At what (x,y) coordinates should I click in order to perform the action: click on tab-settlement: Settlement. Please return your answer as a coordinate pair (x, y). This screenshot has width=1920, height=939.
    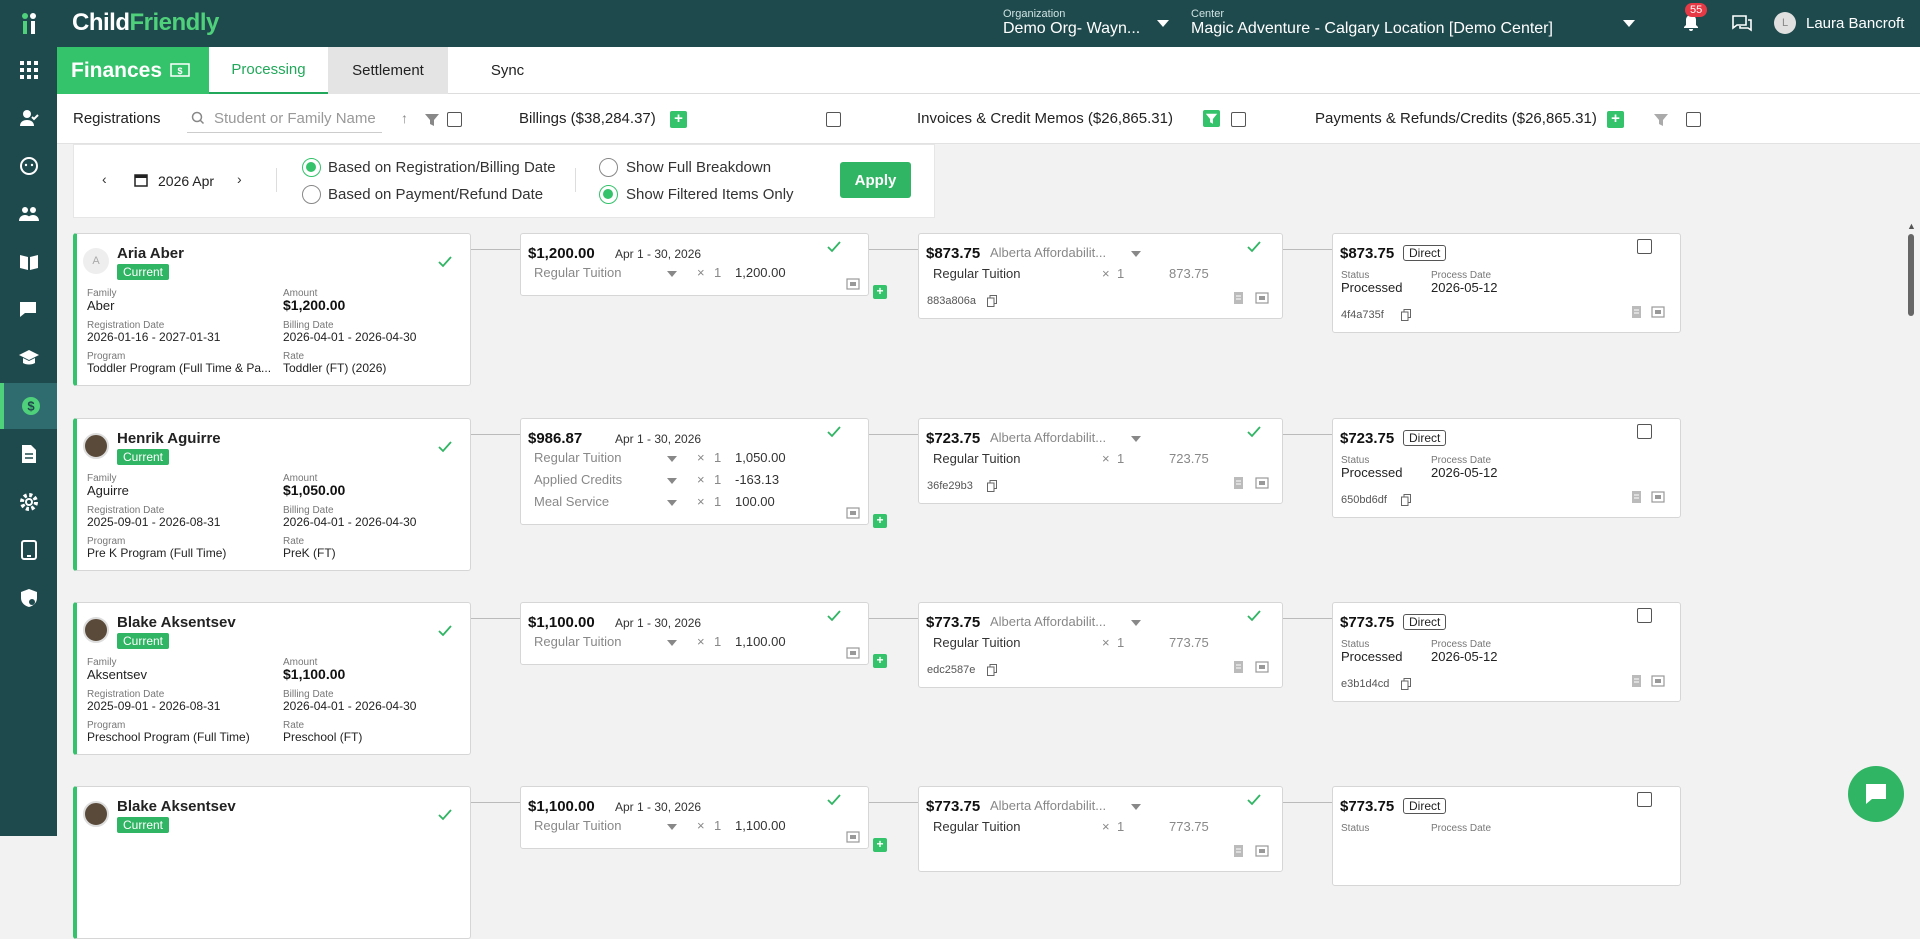
    Looking at the image, I should click on (388, 70).